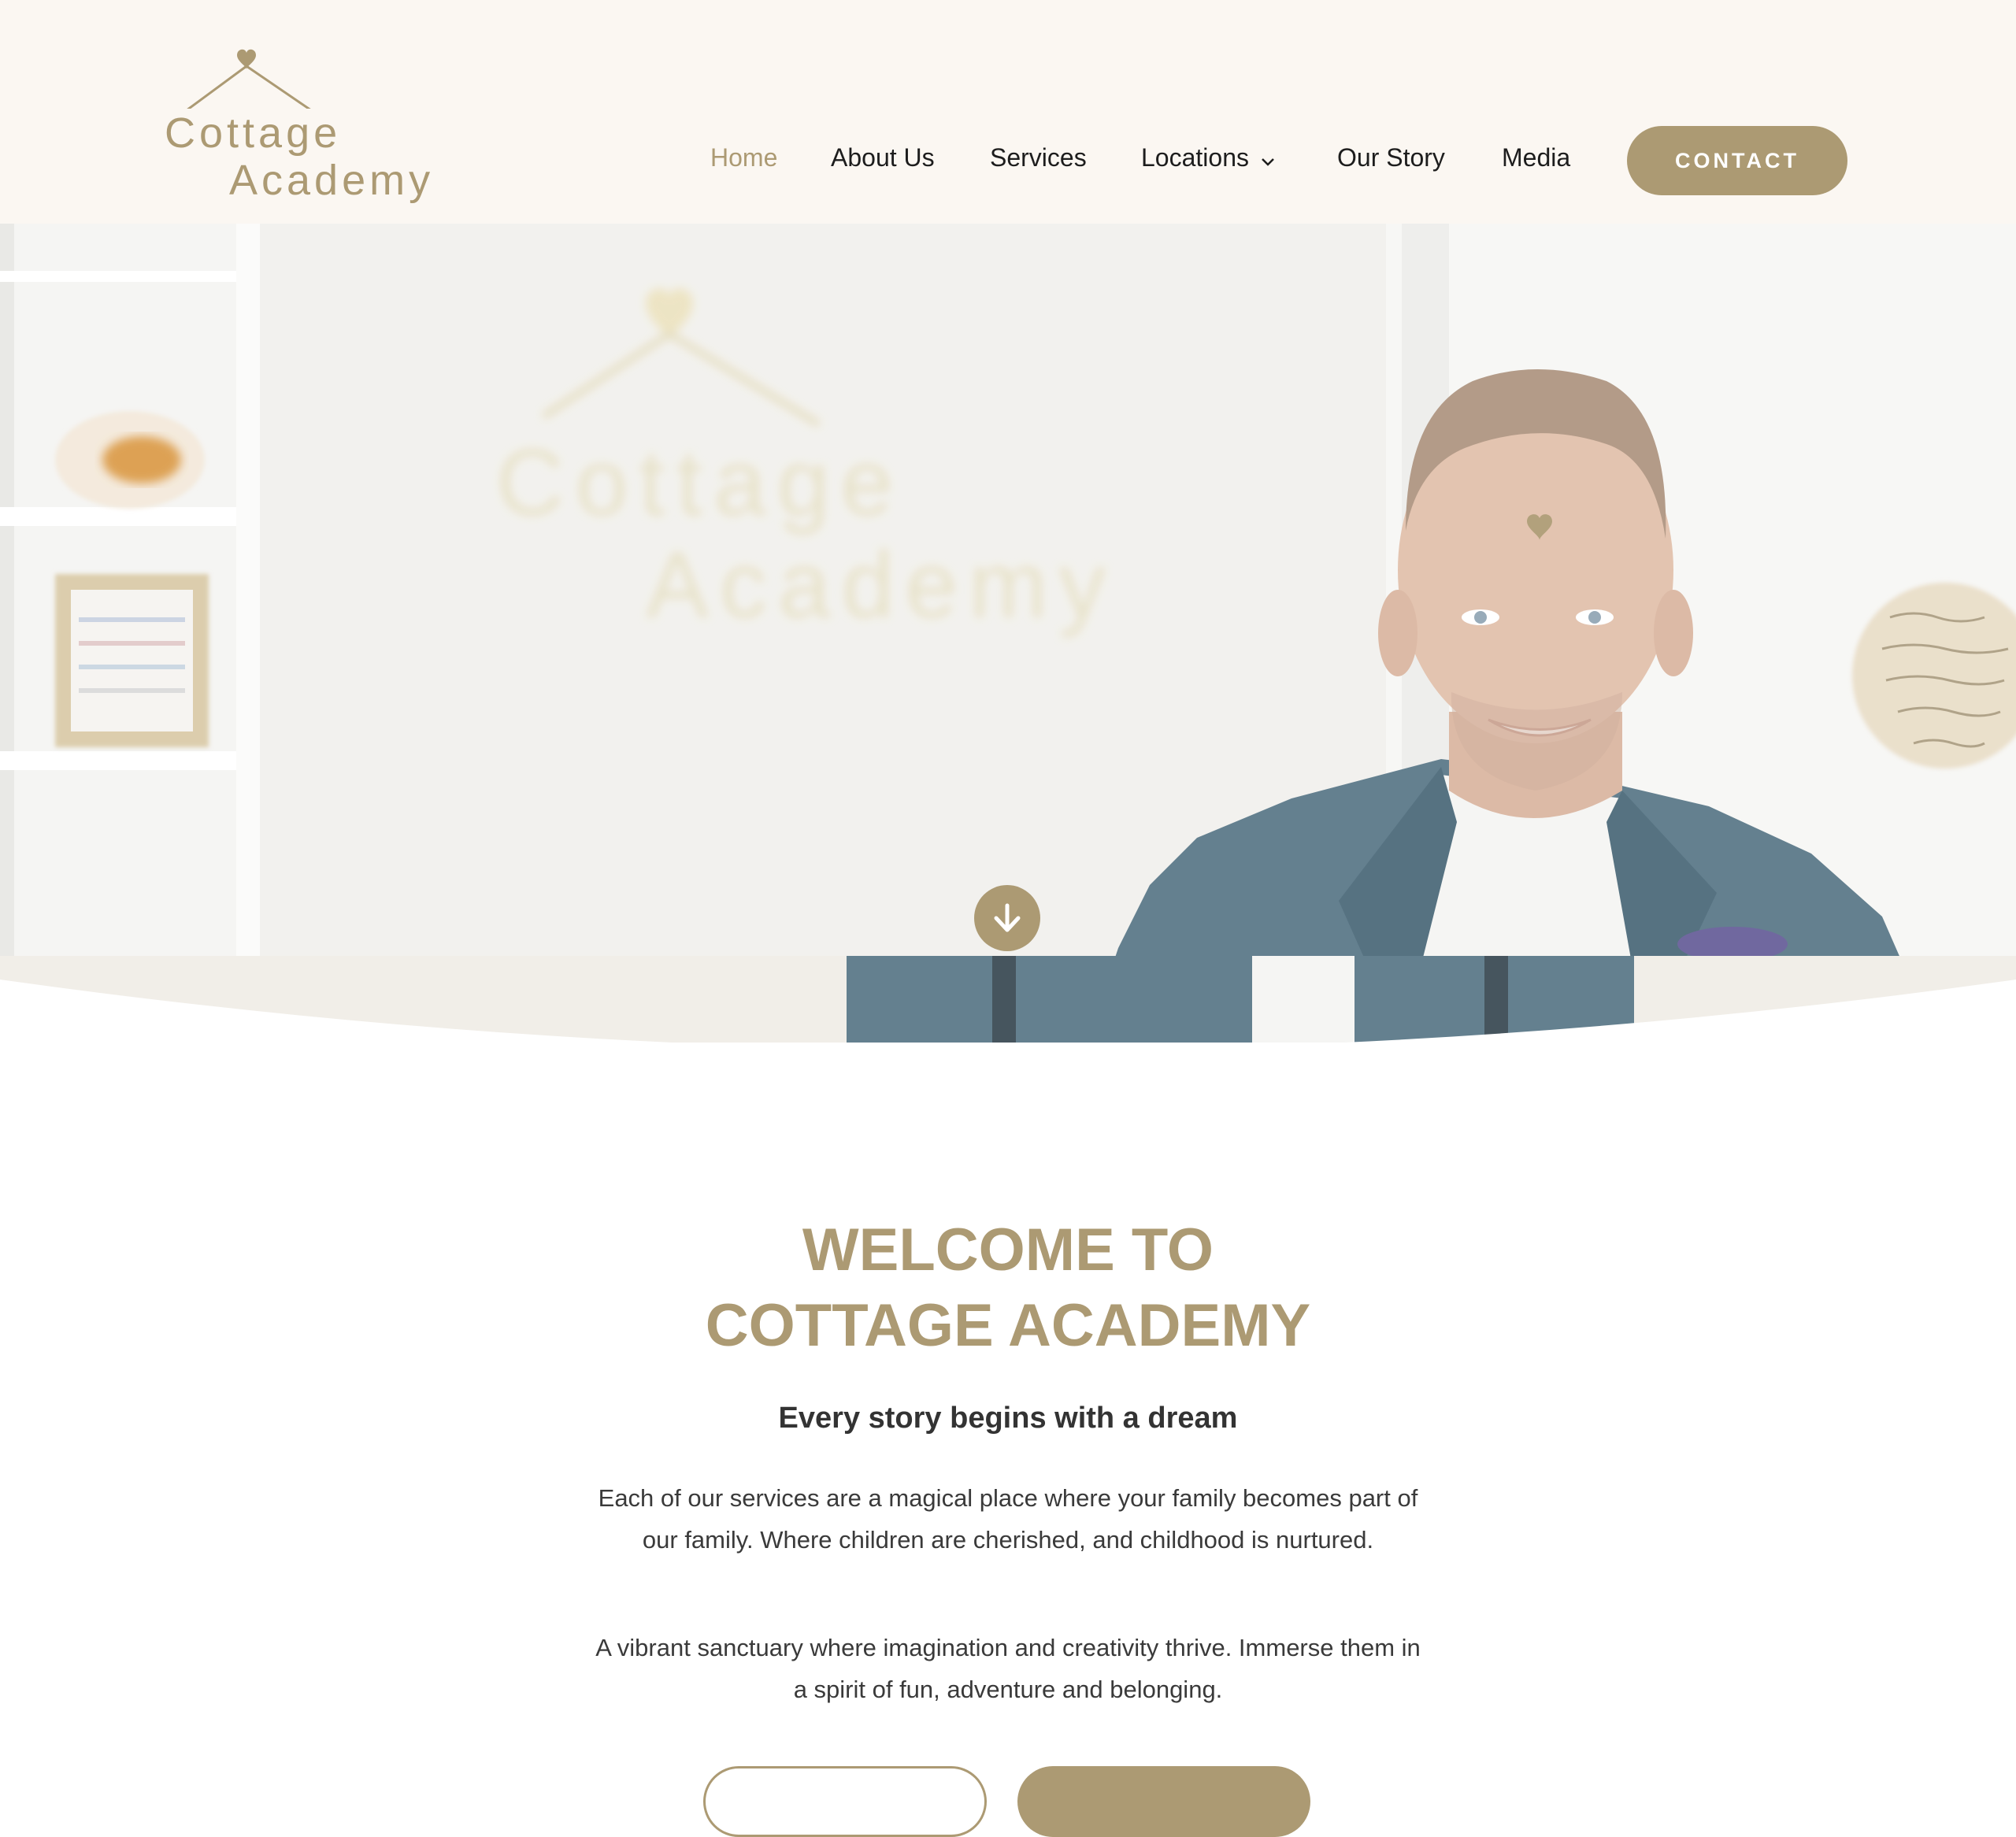 The image size is (2016, 1837). Describe the element at coordinates (1008, 1288) in the screenshot. I see `welcome-heading: WELCOME TO COTTAGE ACADEMY` at that location.